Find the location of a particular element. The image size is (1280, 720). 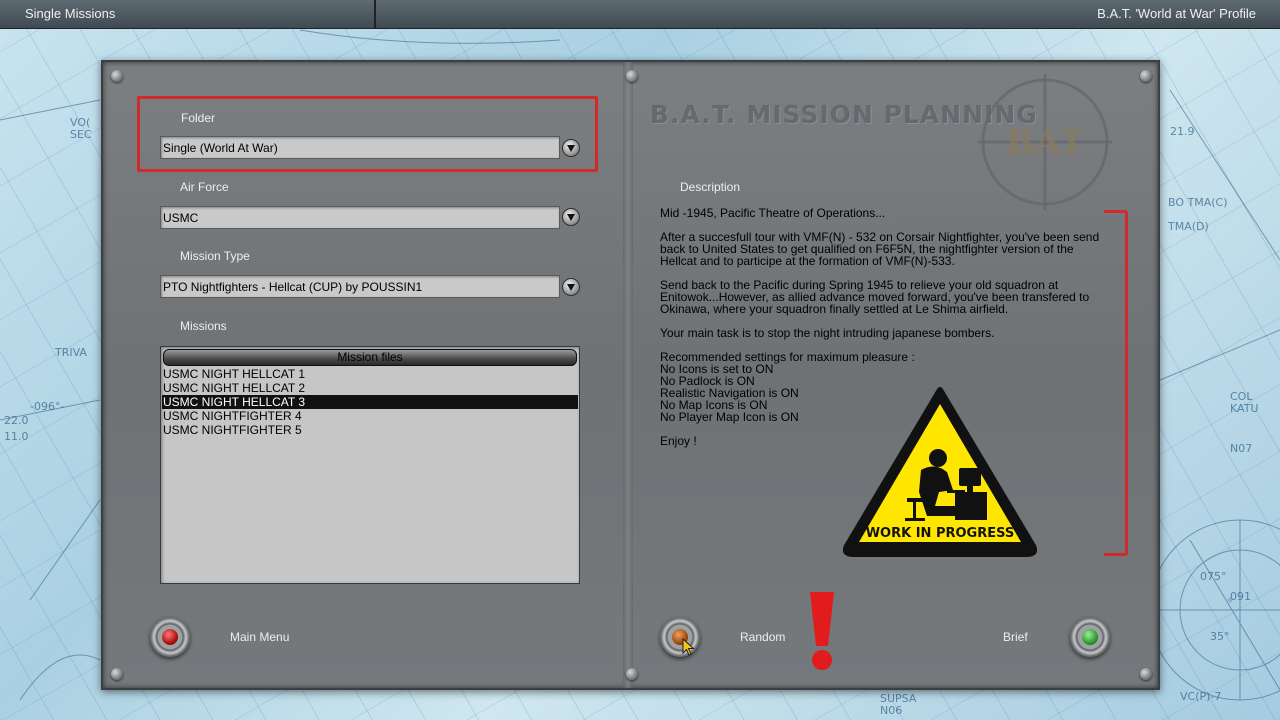

main-menu-label: Main Menu is located at coordinates (259, 637).